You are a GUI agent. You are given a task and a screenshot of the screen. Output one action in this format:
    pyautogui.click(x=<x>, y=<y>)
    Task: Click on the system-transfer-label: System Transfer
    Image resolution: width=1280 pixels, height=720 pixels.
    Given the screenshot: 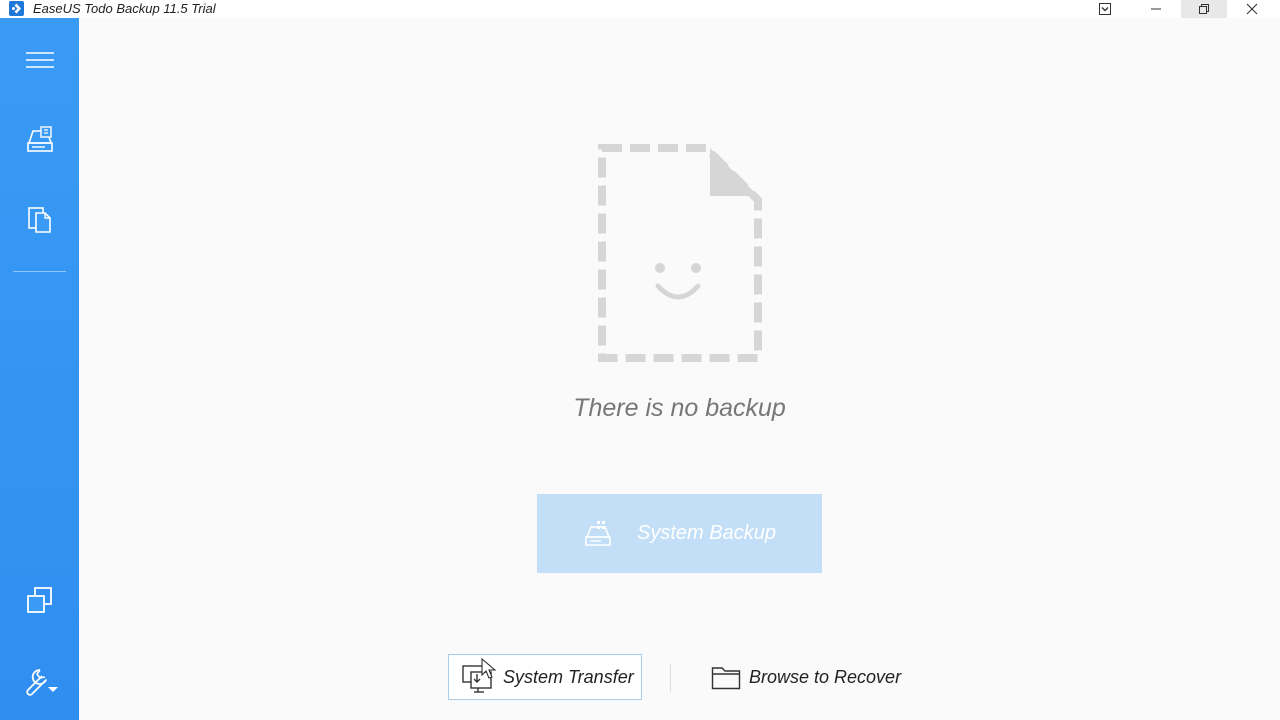 What is the action you would take?
    pyautogui.click(x=568, y=676)
    